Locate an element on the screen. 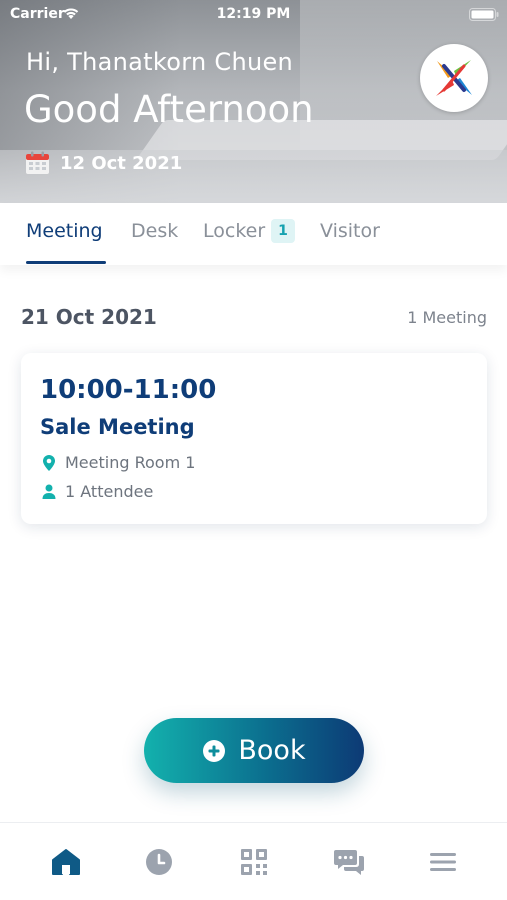 Image resolution: width=507 pixels, height=900 pixels. company-logo is located at coordinates (454, 78).